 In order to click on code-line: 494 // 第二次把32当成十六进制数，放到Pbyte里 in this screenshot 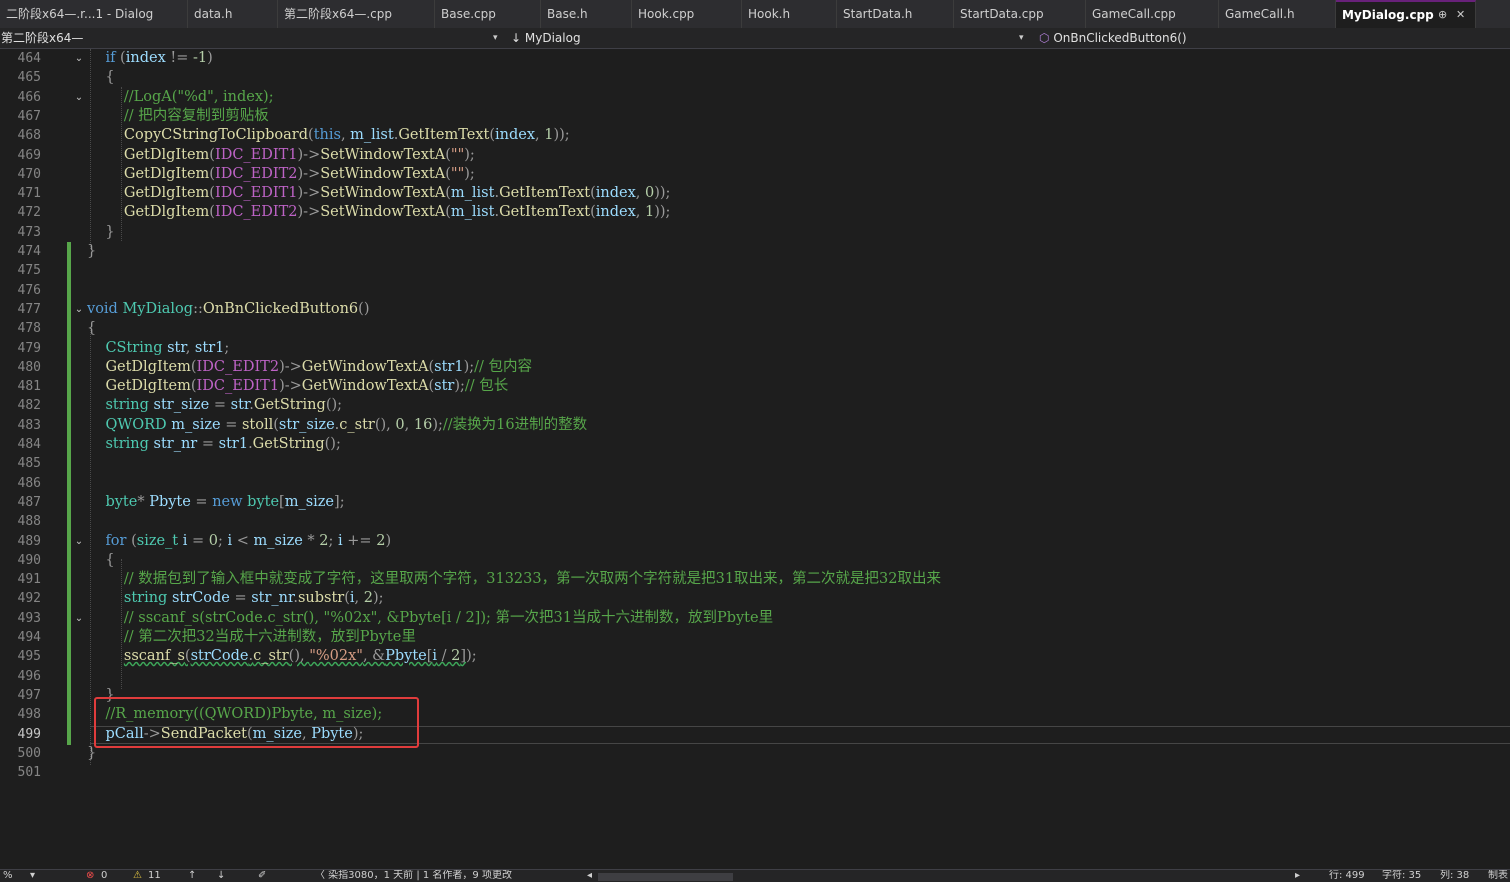, I will do `click(755, 637)`.